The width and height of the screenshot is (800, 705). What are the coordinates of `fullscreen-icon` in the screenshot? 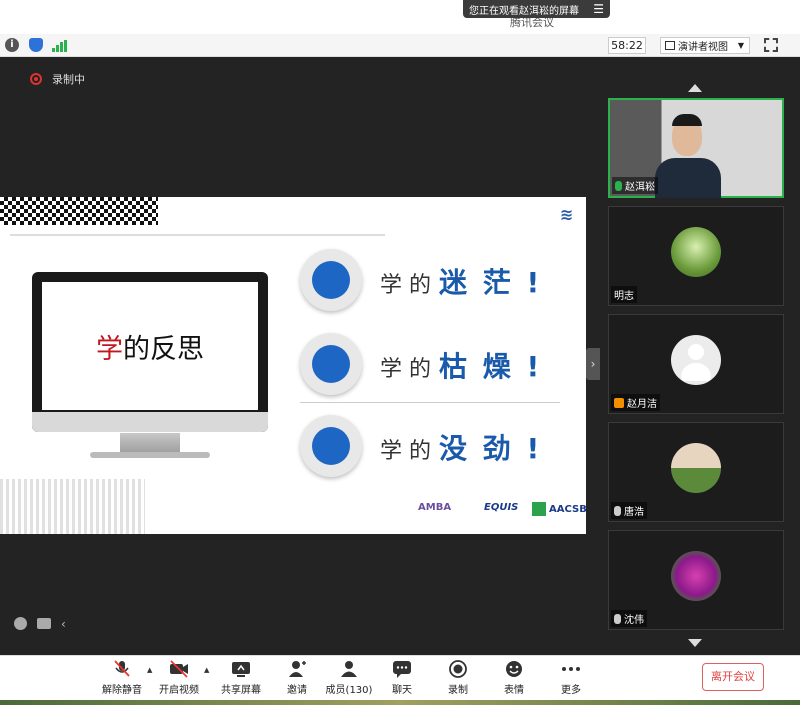 It's located at (771, 45).